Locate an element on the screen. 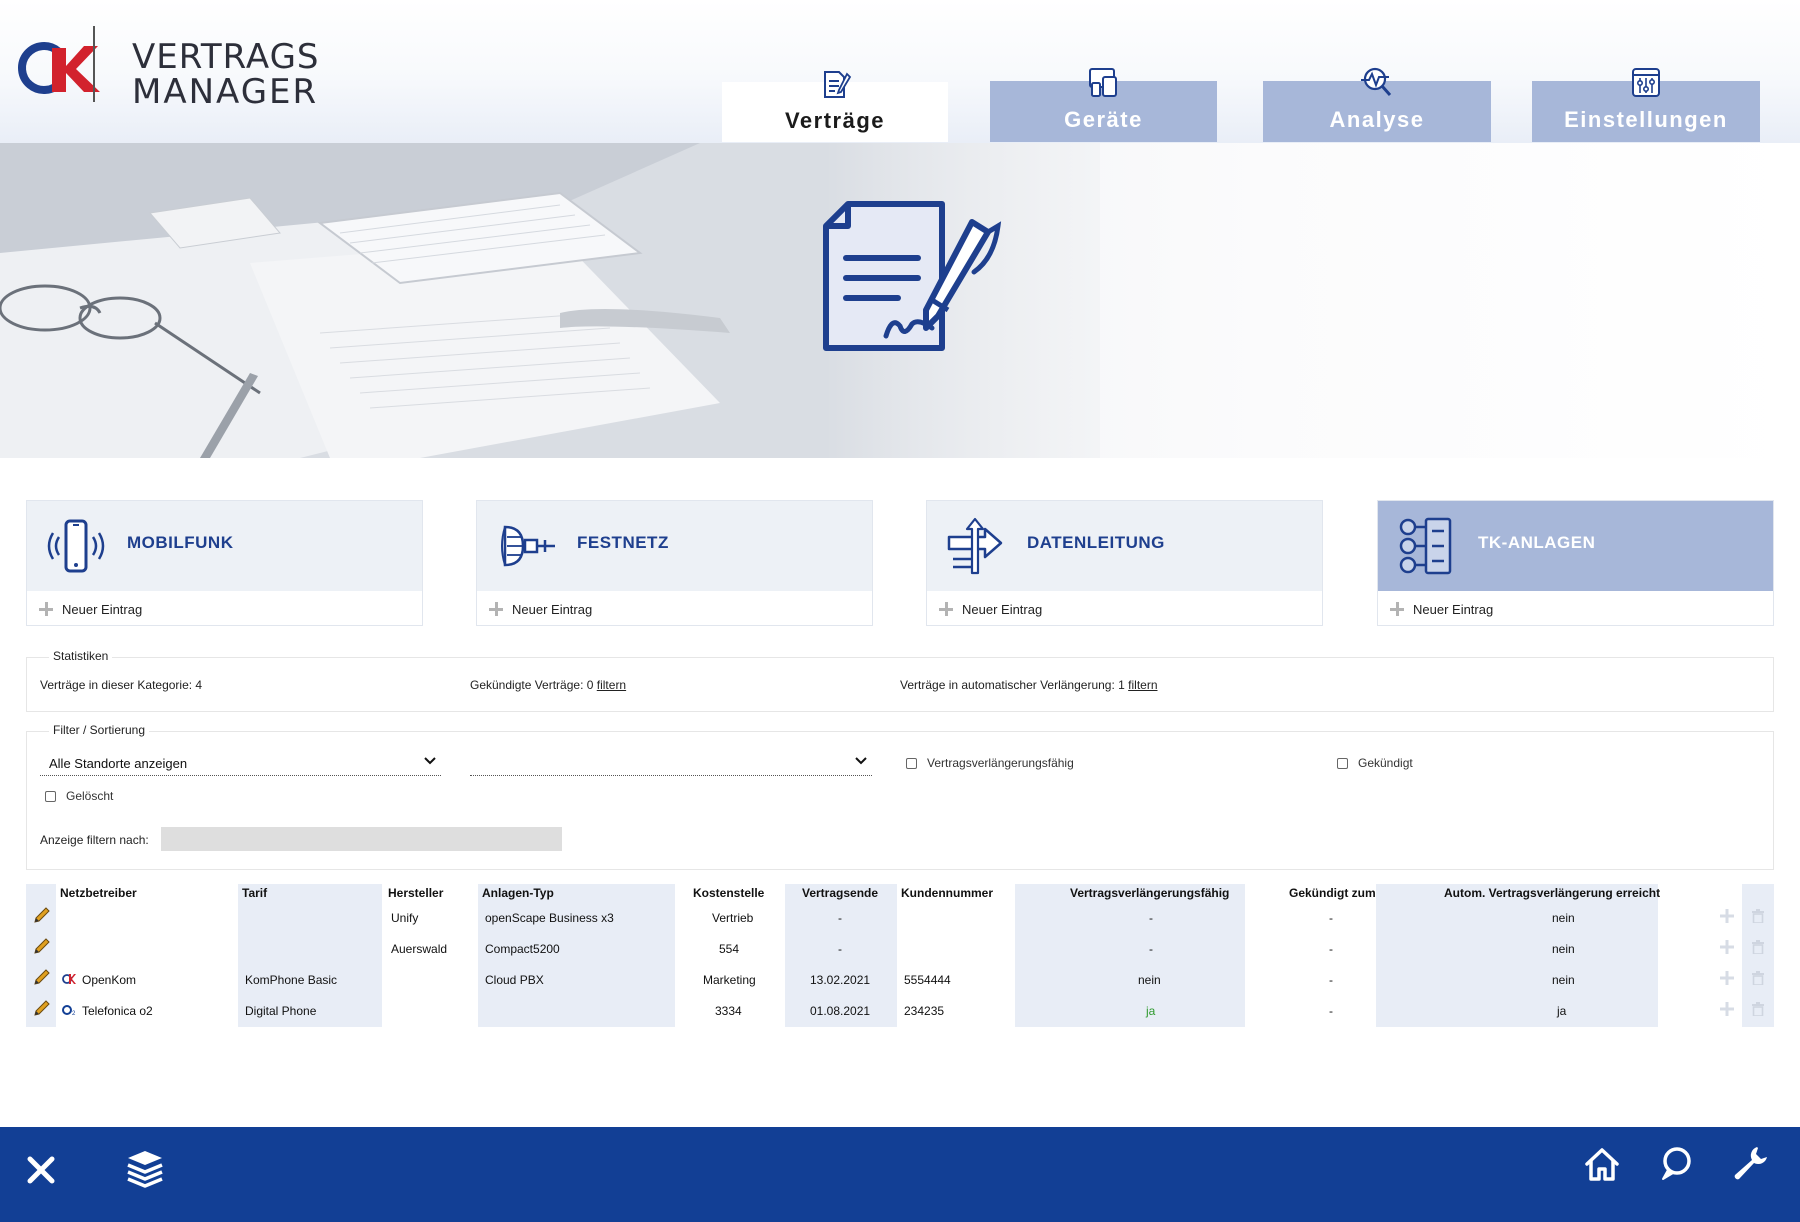 Image resolution: width=1800 pixels, height=1222 pixels. search-label: Anzeige filtern nach: is located at coordinates (94, 840).